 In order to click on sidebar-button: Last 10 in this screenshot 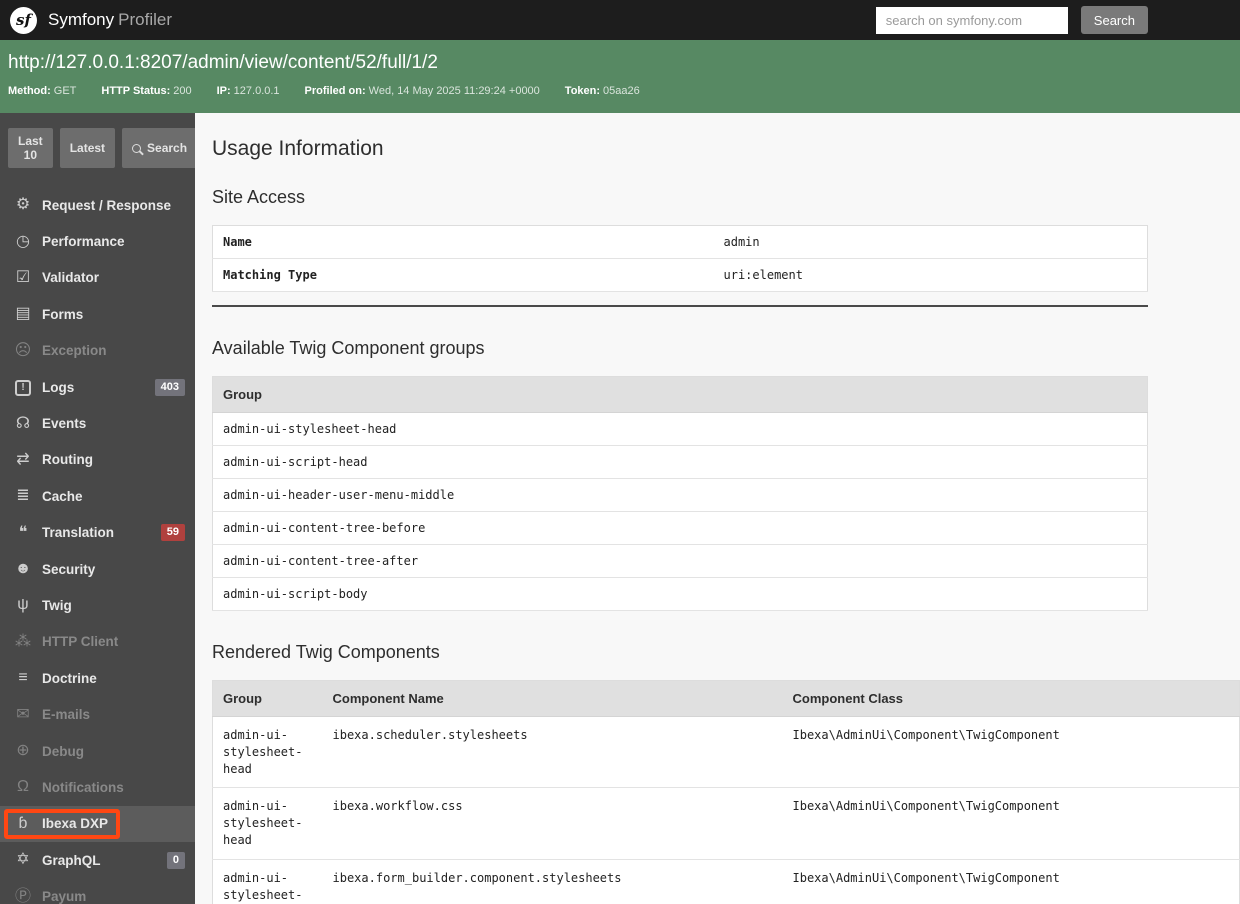, I will do `click(30, 148)`.